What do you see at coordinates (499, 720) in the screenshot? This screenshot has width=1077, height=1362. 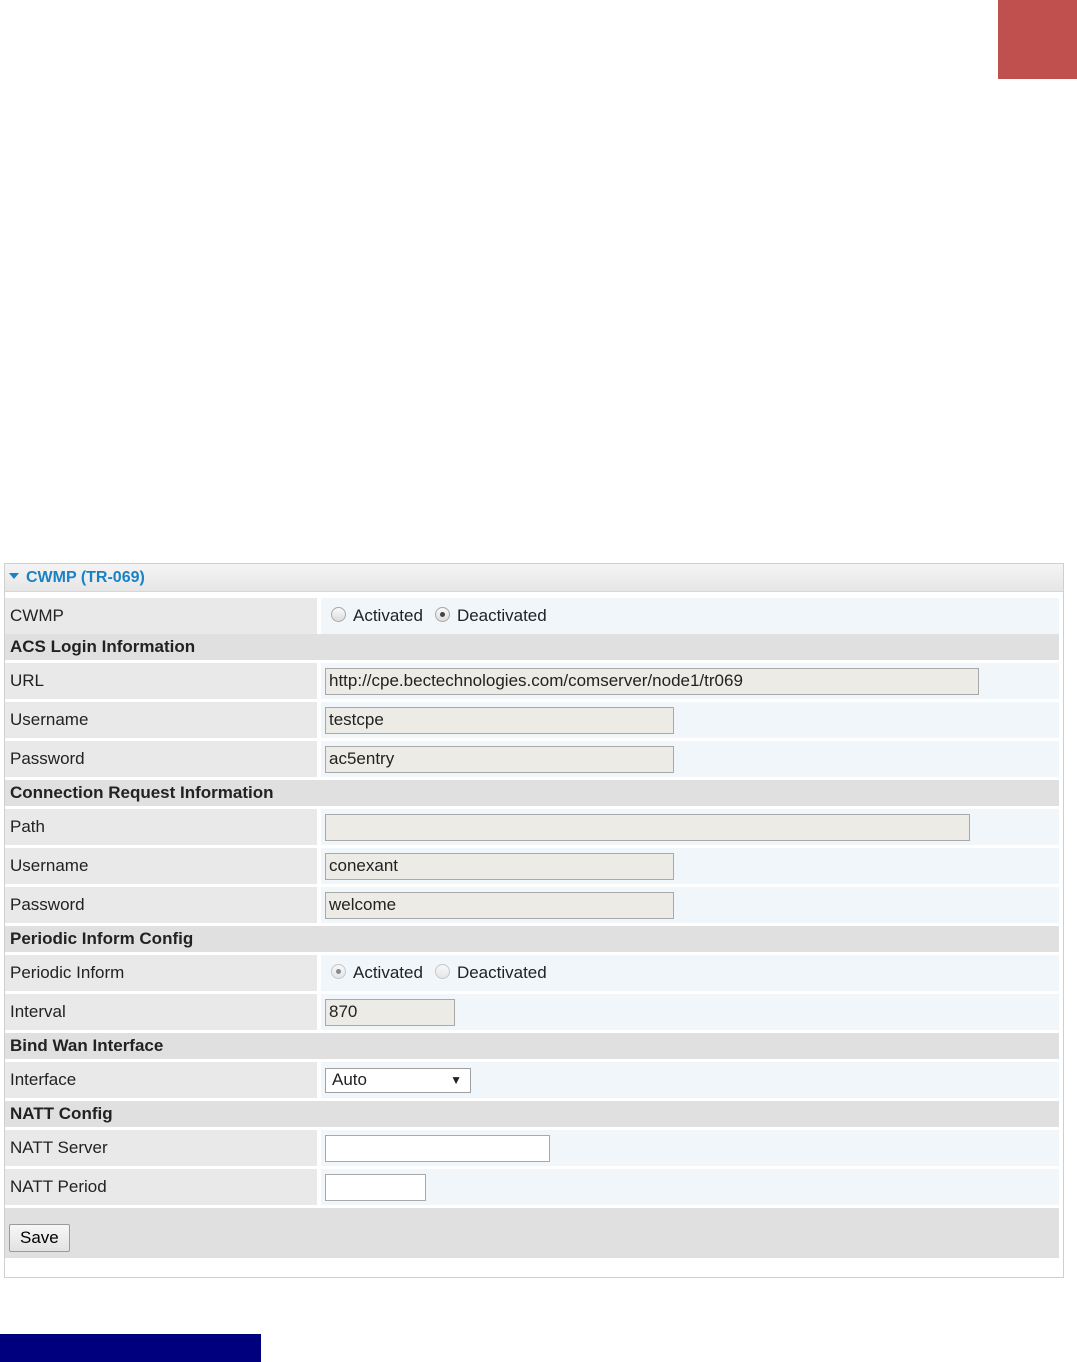 I see `acs-username-input` at bounding box center [499, 720].